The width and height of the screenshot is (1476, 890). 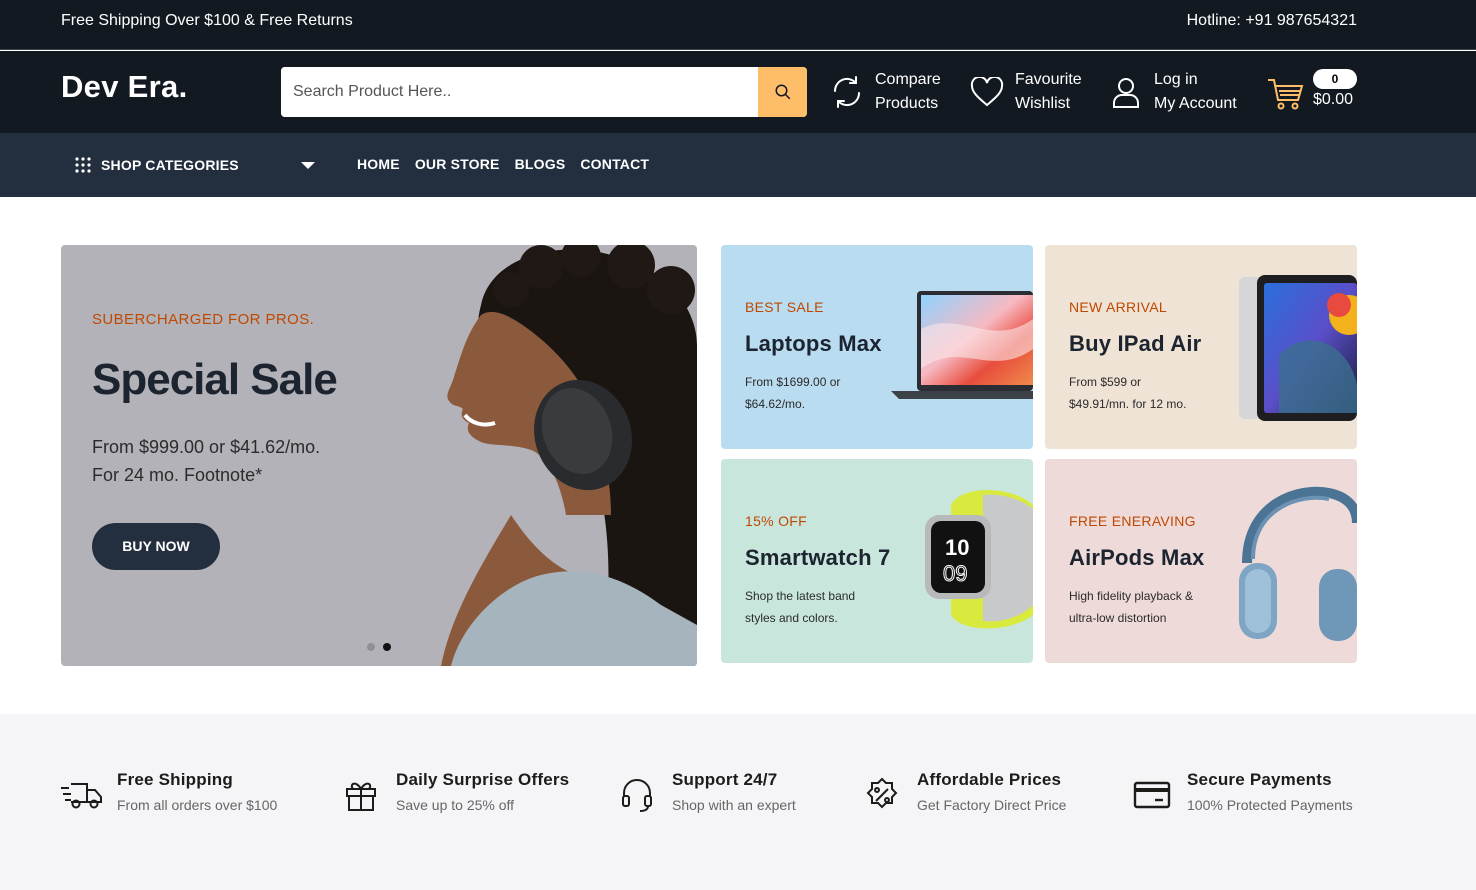 What do you see at coordinates (83, 165) in the screenshot?
I see `grid-menu-icon` at bounding box center [83, 165].